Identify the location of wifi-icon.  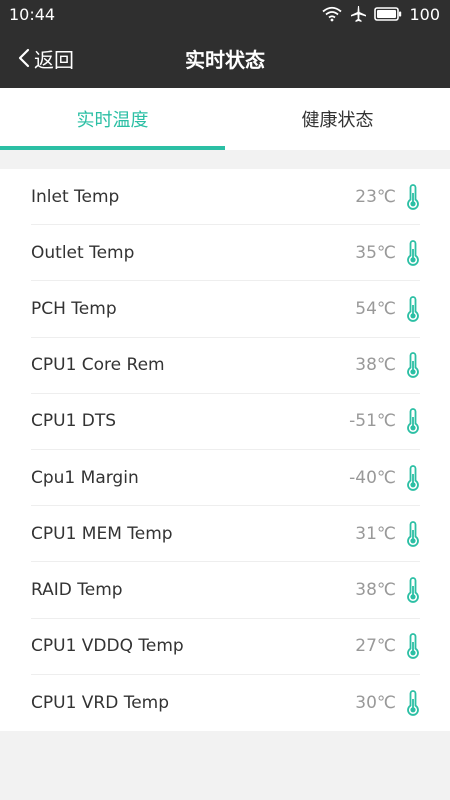
(332, 14).